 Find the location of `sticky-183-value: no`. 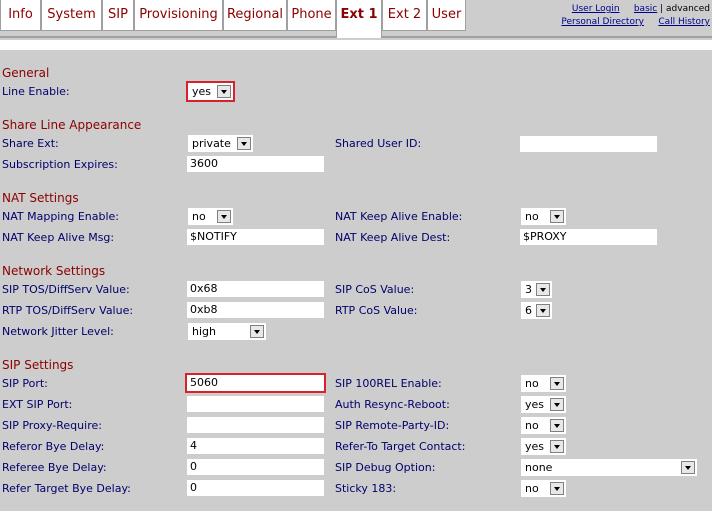

sticky-183-value: no is located at coordinates (532, 488).